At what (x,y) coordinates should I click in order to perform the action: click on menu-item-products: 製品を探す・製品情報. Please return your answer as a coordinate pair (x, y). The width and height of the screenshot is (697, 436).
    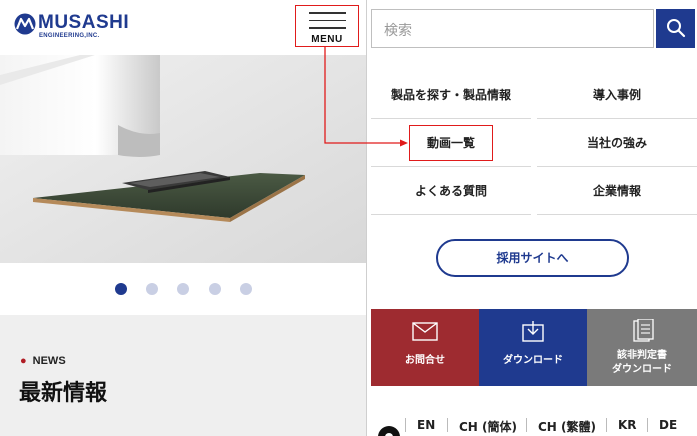
    Looking at the image, I should click on (451, 95).